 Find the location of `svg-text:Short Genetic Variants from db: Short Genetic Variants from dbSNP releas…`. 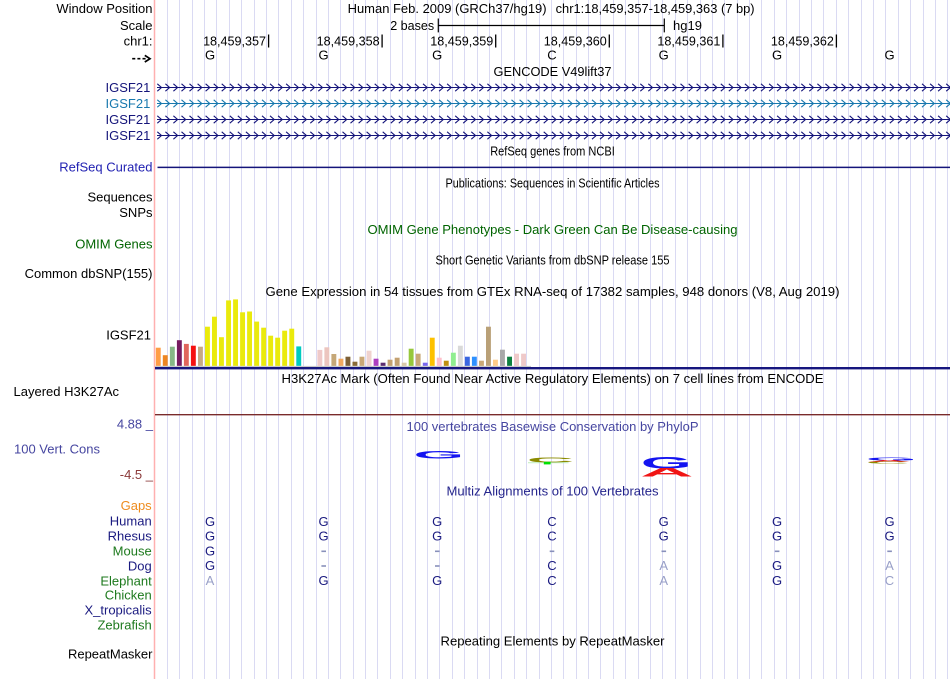

svg-text:Short Genetic Variants from db: Short Genetic Variants from dbSNP releas… is located at coordinates (553, 260).